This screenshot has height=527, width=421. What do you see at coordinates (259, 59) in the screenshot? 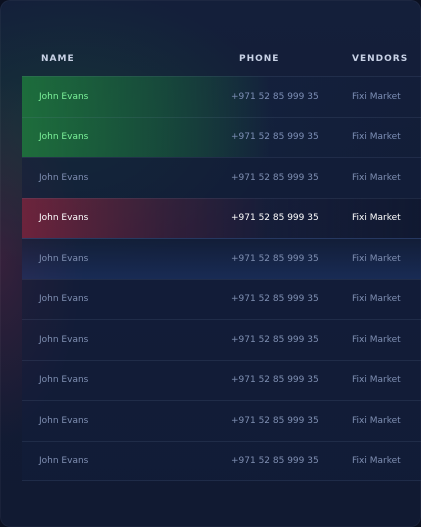
I see `header-phone: PHONE` at bounding box center [259, 59].